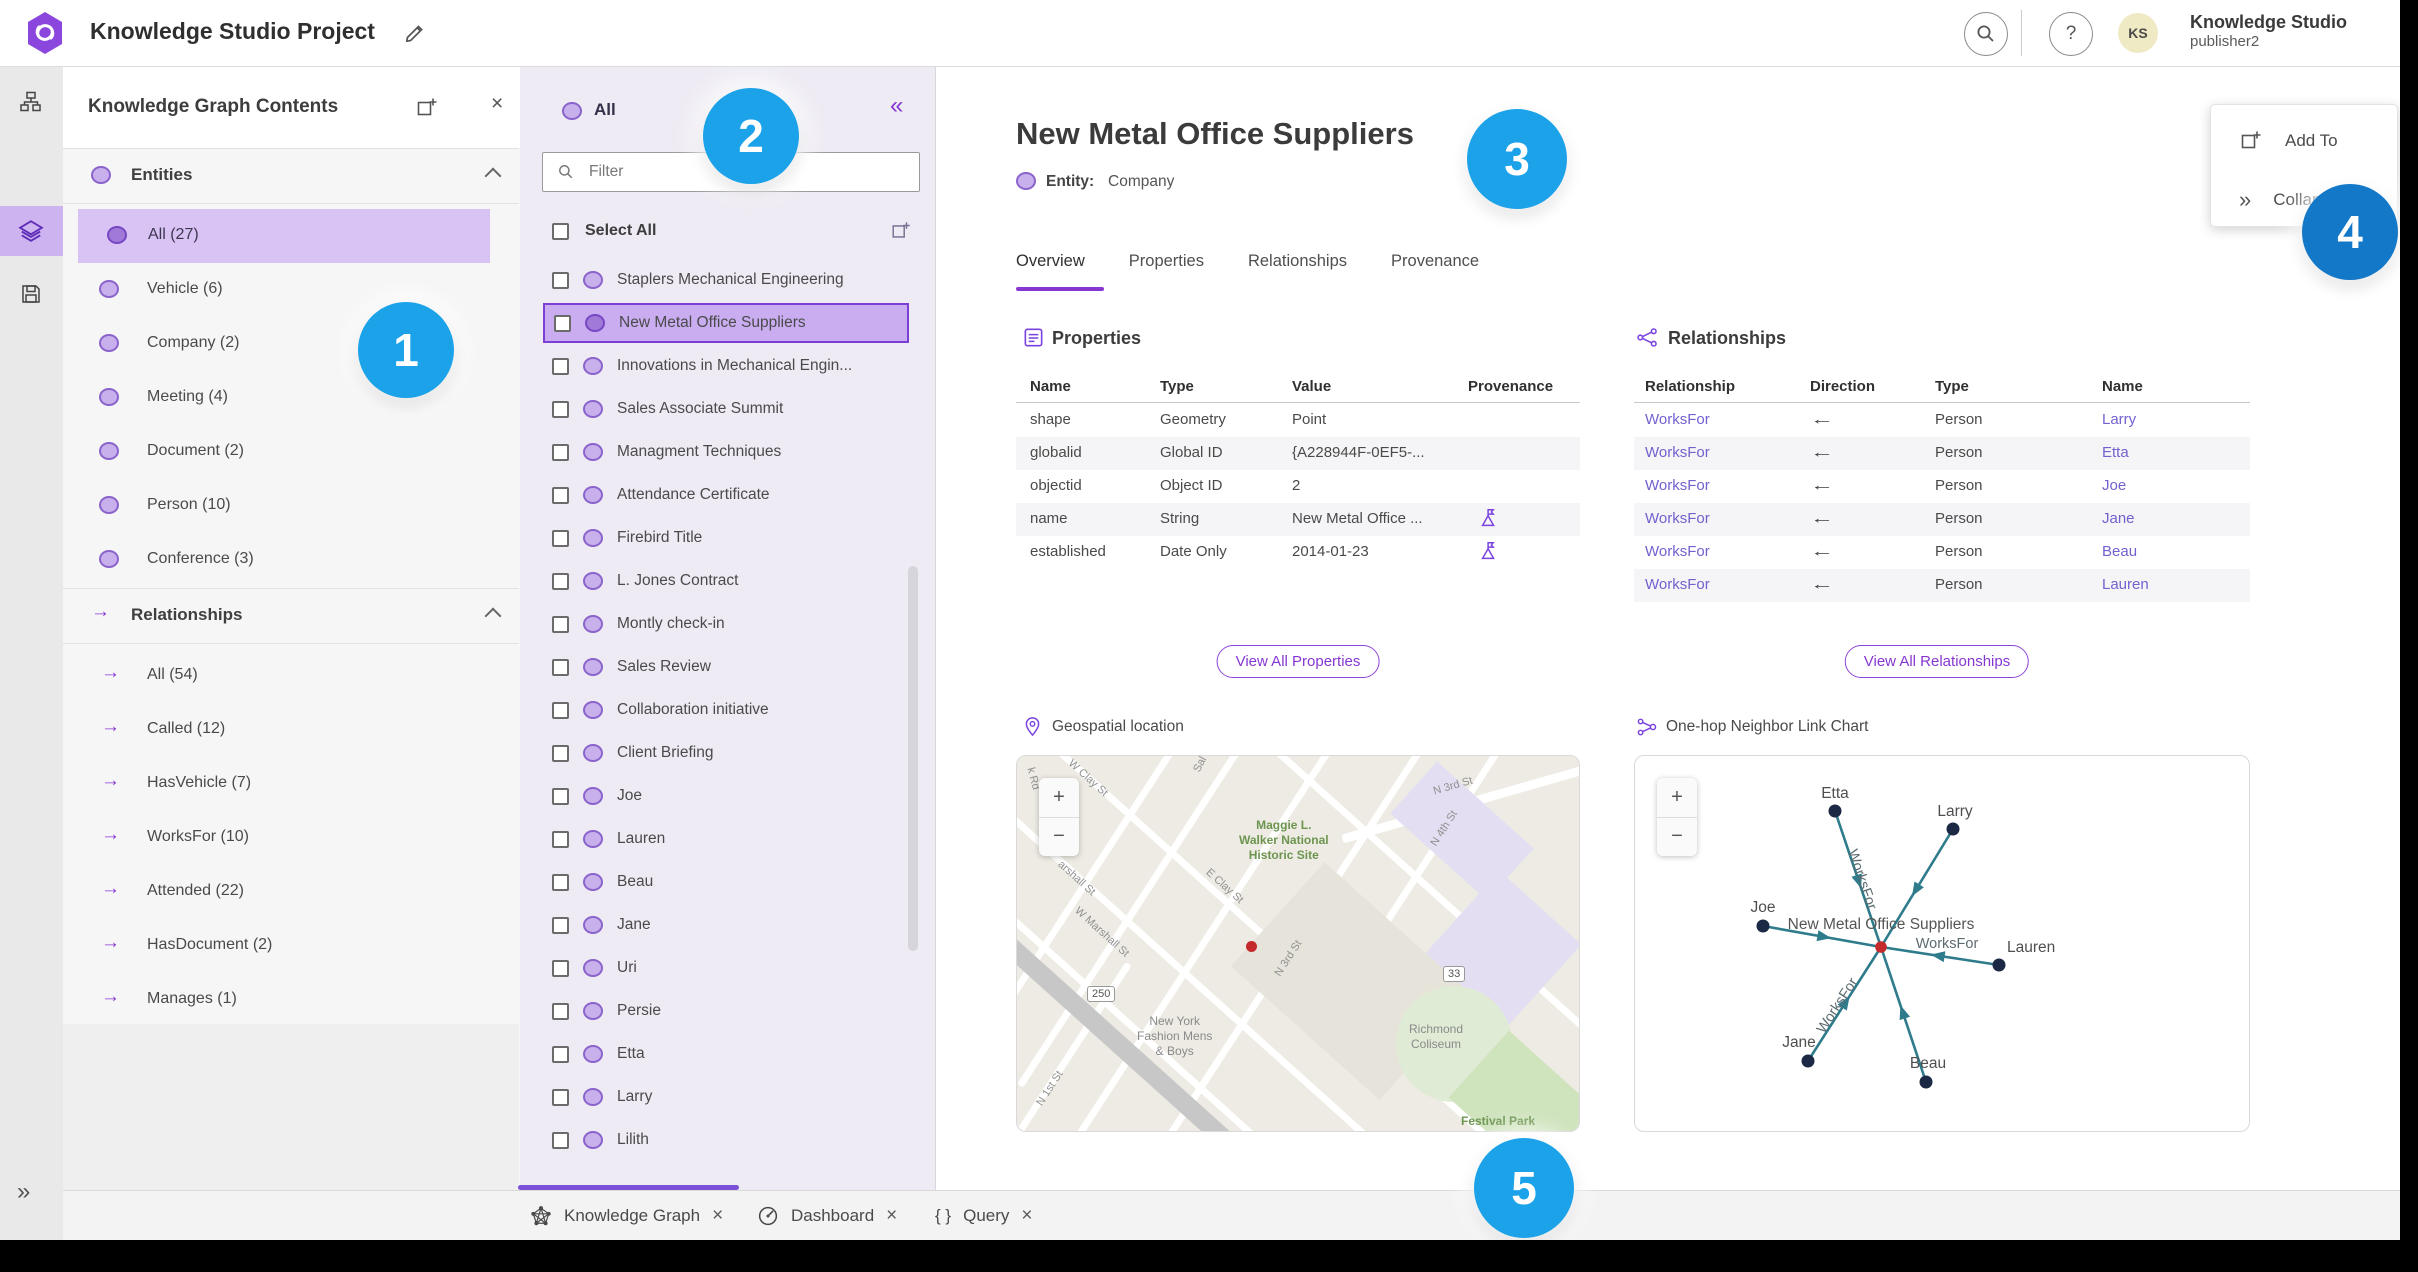 This screenshot has width=2418, height=1272. Describe the element at coordinates (984, 1216) in the screenshot. I see `view-tab-query: { } Query ×` at that location.